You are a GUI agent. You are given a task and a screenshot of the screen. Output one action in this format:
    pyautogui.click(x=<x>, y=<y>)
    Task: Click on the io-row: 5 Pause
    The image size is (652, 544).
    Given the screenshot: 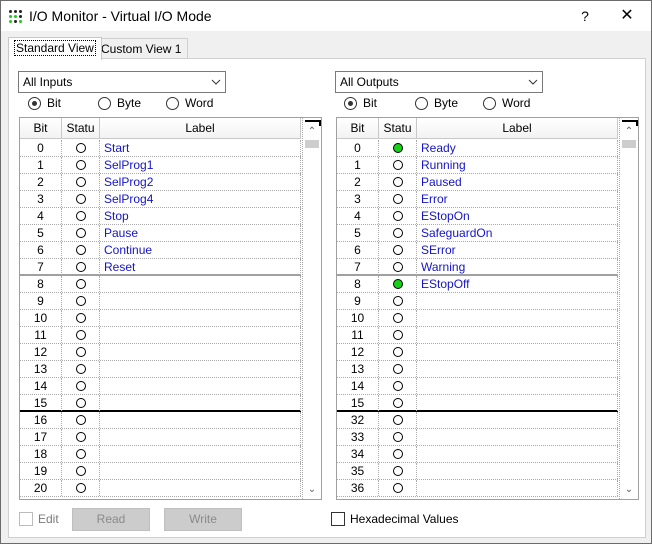 What is the action you would take?
    pyautogui.click(x=160, y=233)
    